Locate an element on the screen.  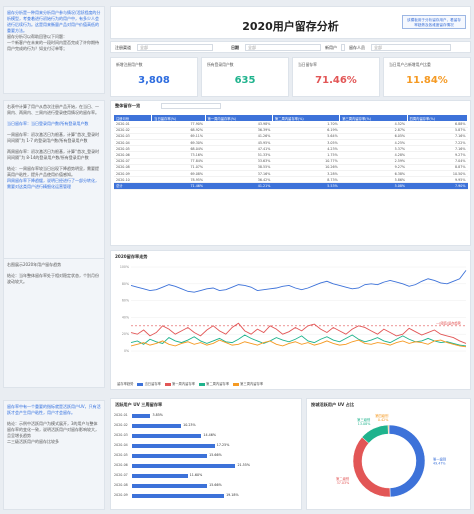
trend-legend: 留存率趋势 当日留存率 第一周内留存率 第二周内留存率 第三周内留存率 is located at coordinates (190, 383).